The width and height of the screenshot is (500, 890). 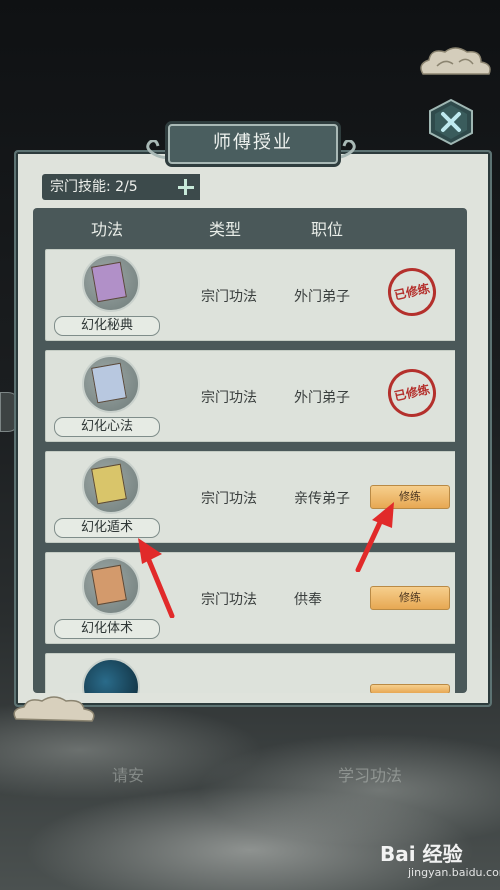 What do you see at coordinates (370, 774) in the screenshot?
I see `tab-learn-skill: 学习功法` at bounding box center [370, 774].